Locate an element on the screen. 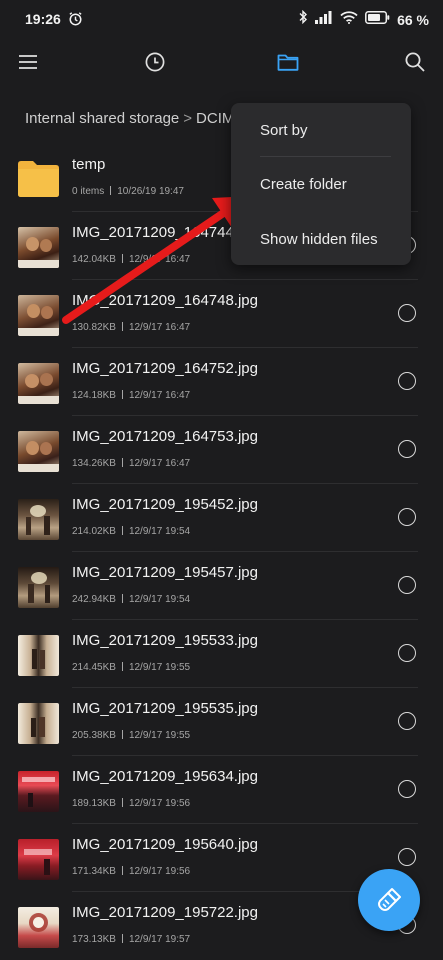 This screenshot has width=443, height=960. clean-fab-button is located at coordinates (389, 900).